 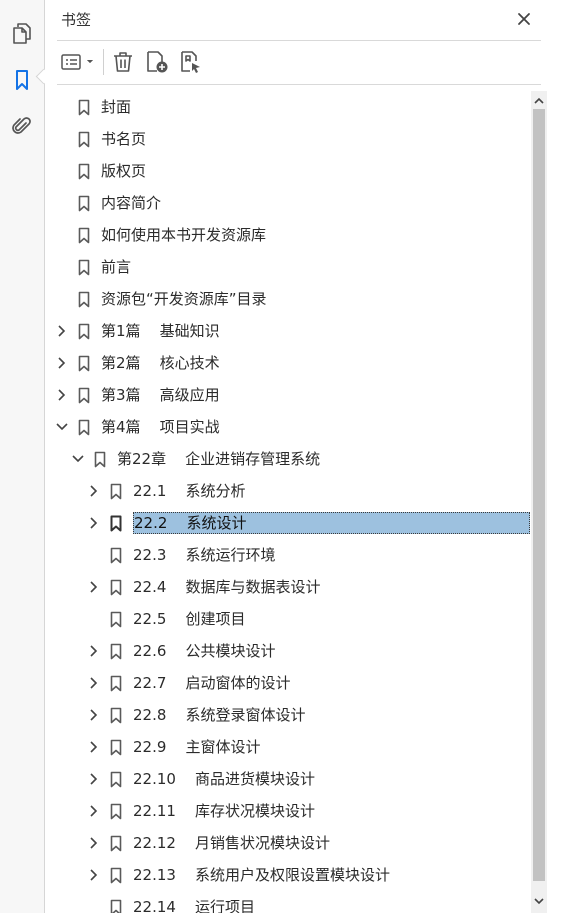 I want to click on bookmark-row: 封面, so click(x=288, y=107).